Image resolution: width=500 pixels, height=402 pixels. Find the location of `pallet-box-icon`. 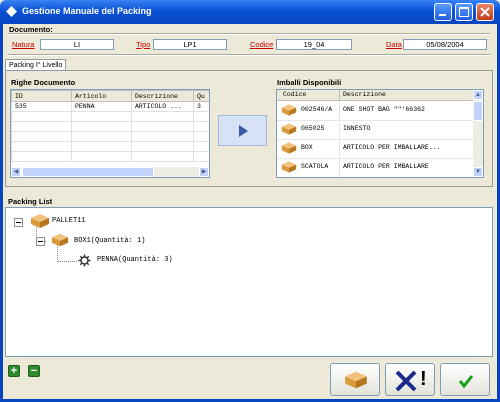

pallet-box-icon is located at coordinates (40, 221).